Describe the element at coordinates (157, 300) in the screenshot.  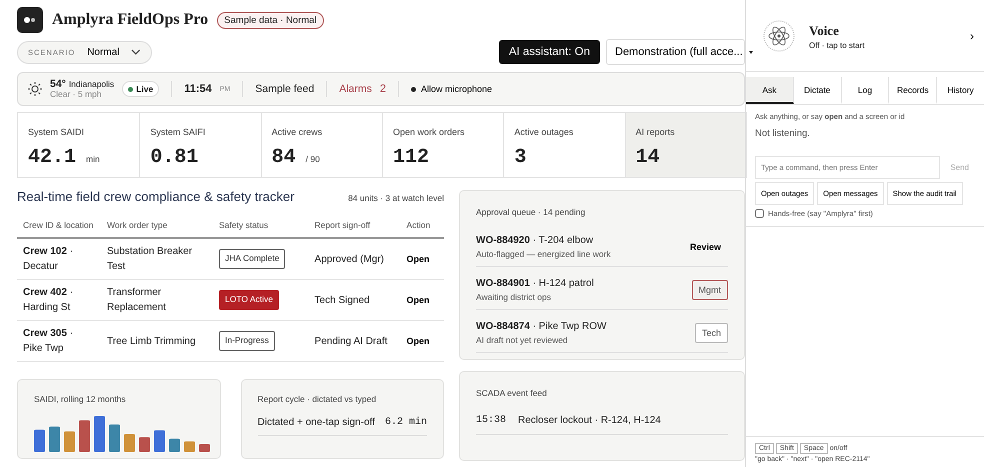
I see `table-cell: Transformer Replacement` at that location.